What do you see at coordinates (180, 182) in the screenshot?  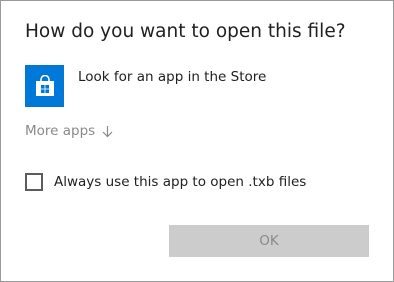 I see `always-use-label: Always use this app to open .txb files` at bounding box center [180, 182].